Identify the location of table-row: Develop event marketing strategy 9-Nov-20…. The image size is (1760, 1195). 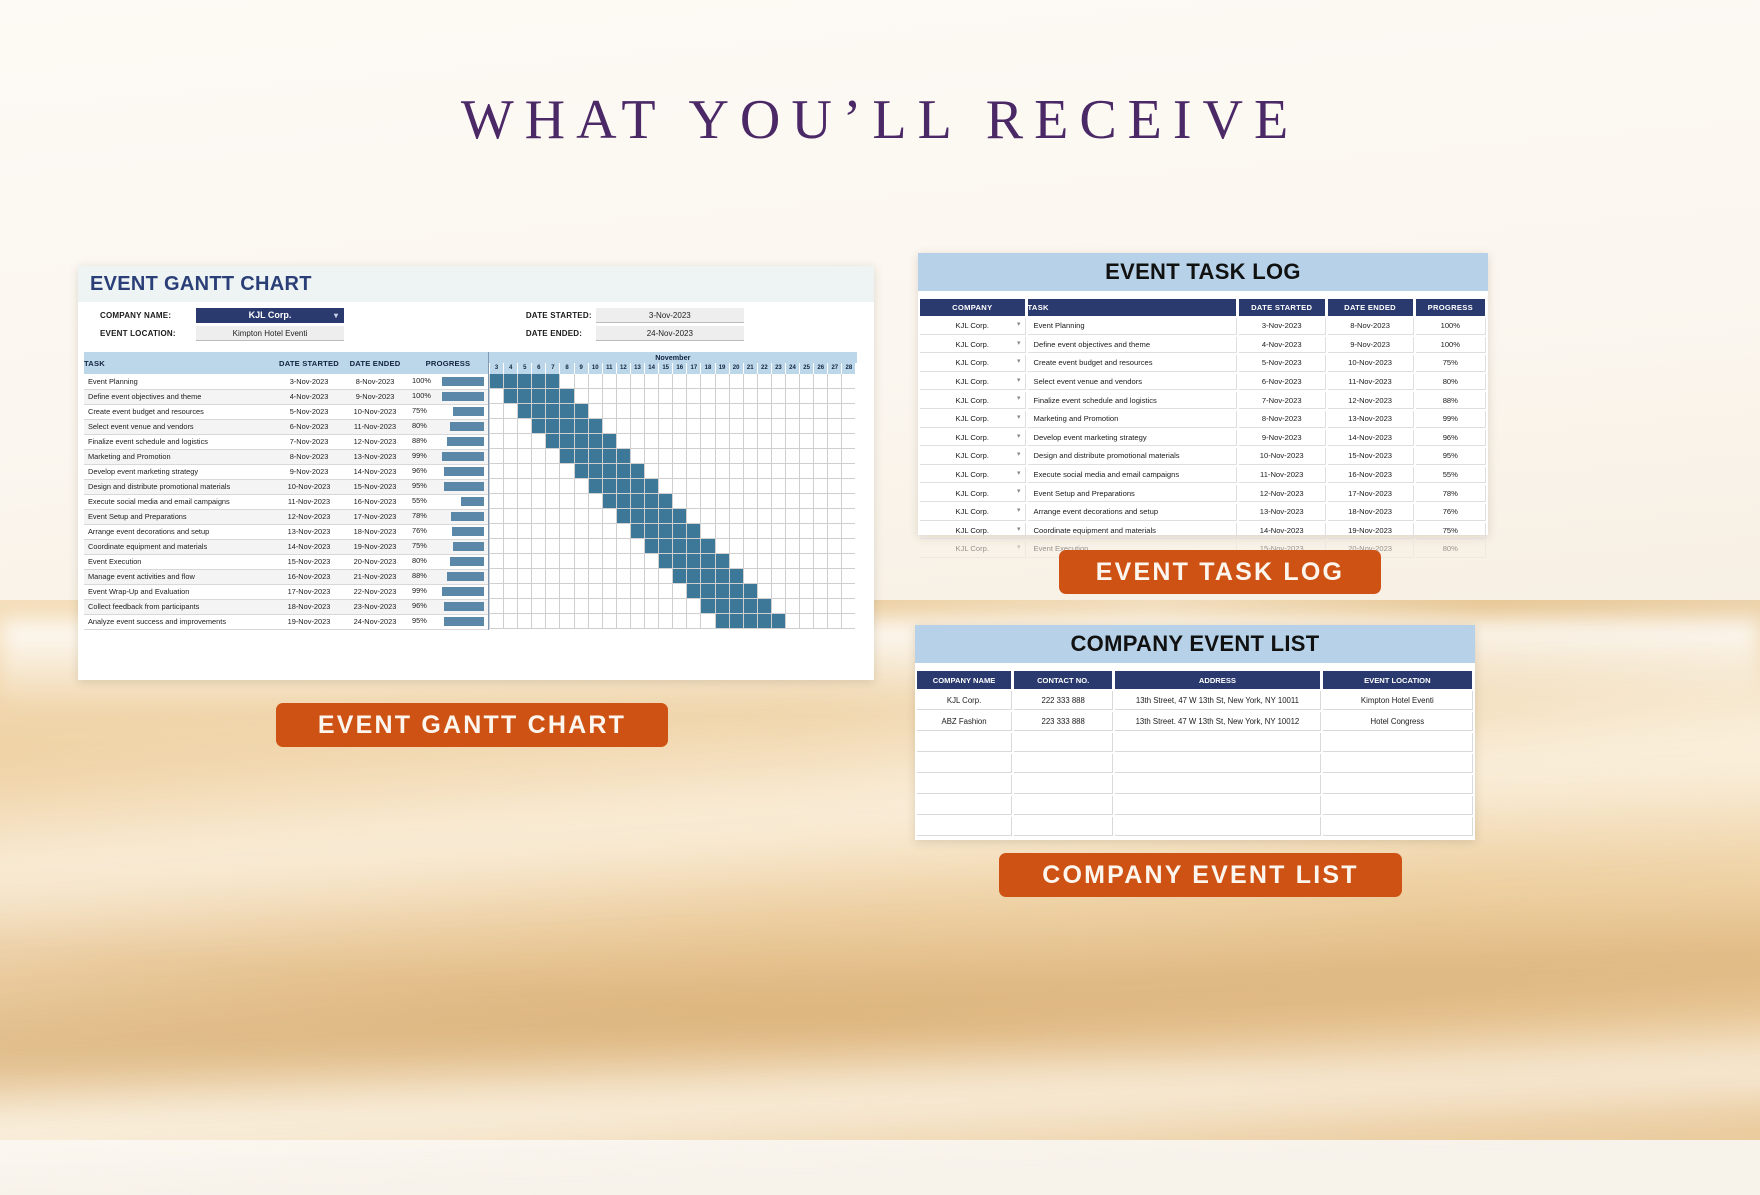
(286, 472).